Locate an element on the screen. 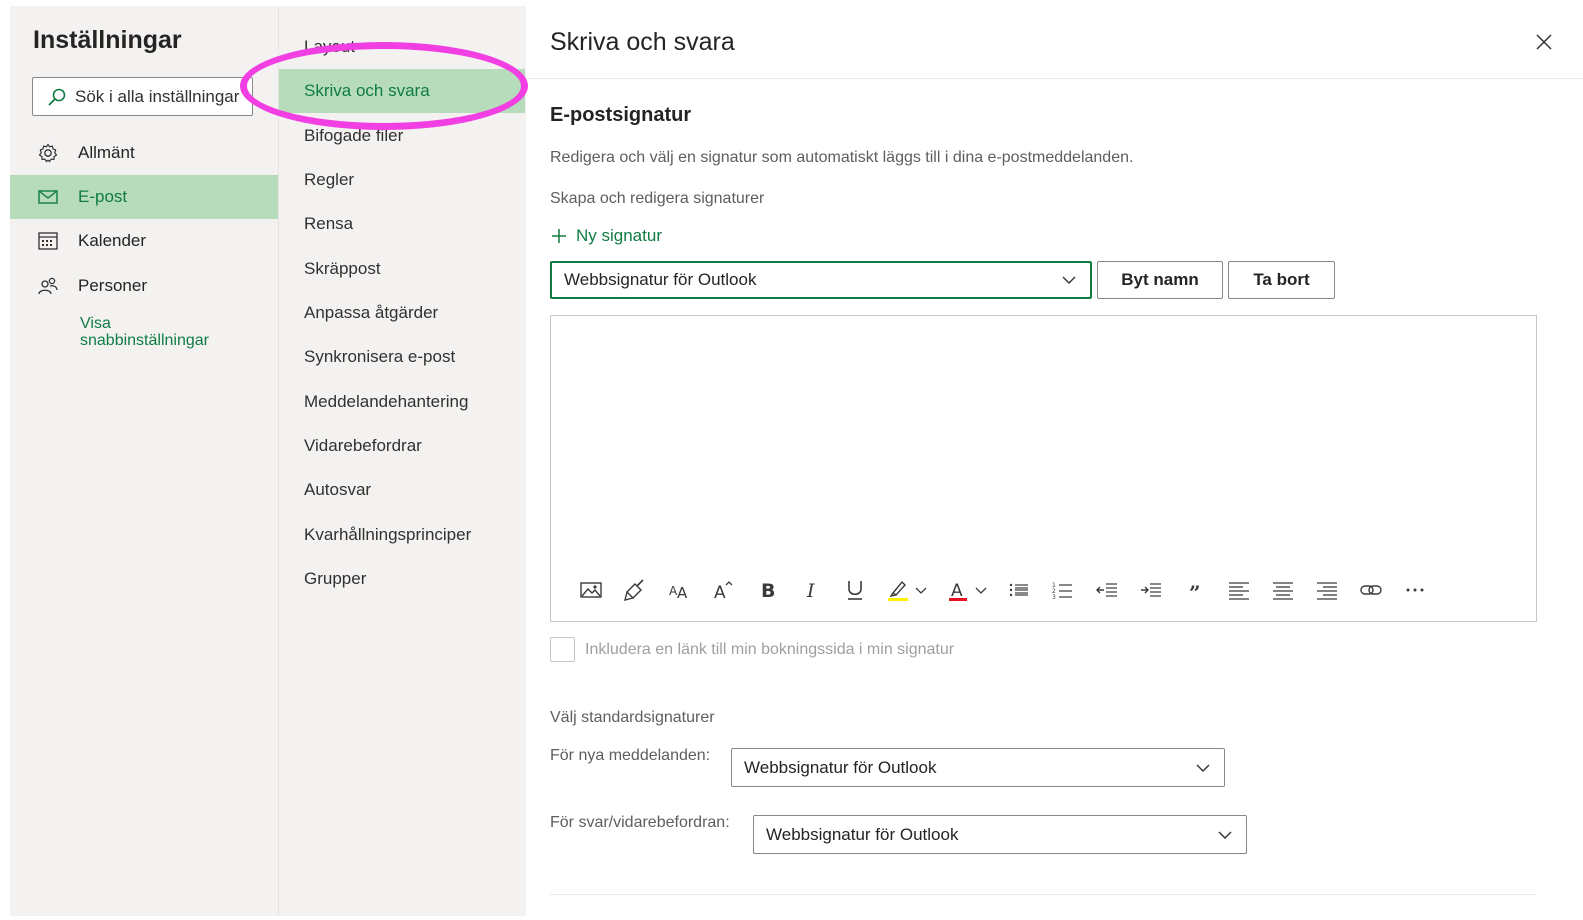  increase-indent-icon is located at coordinates (1151, 590).